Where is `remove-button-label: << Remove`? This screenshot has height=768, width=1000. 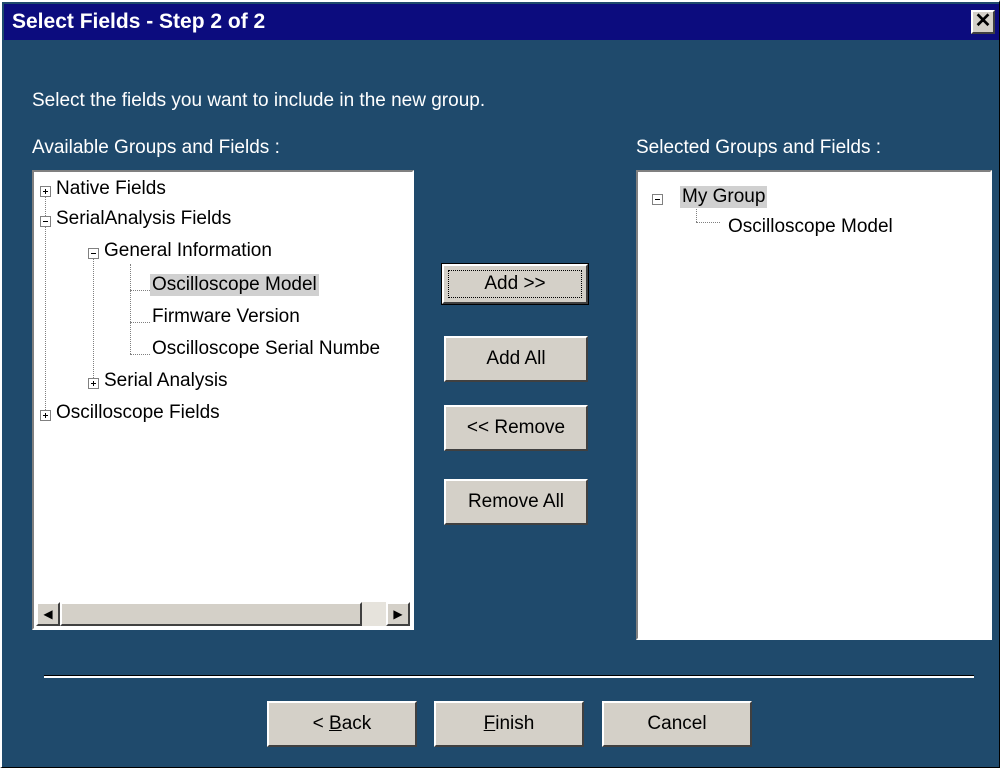 remove-button-label: << Remove is located at coordinates (516, 427).